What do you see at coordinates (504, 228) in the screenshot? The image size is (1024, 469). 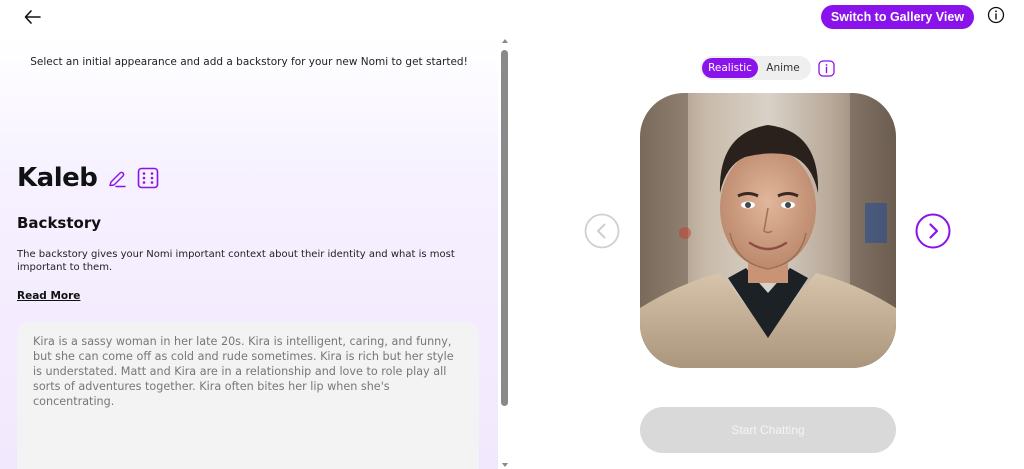 I see `scroll-thumb` at bounding box center [504, 228].